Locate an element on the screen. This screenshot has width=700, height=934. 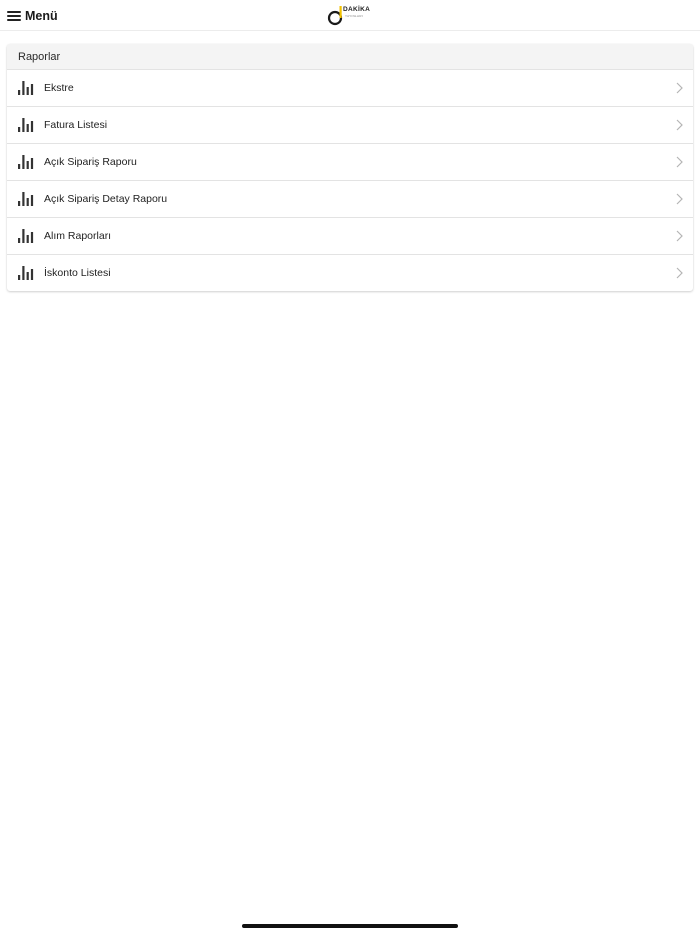
report-item-fatura-listesi: Fatura Listesi is located at coordinates (350, 124).